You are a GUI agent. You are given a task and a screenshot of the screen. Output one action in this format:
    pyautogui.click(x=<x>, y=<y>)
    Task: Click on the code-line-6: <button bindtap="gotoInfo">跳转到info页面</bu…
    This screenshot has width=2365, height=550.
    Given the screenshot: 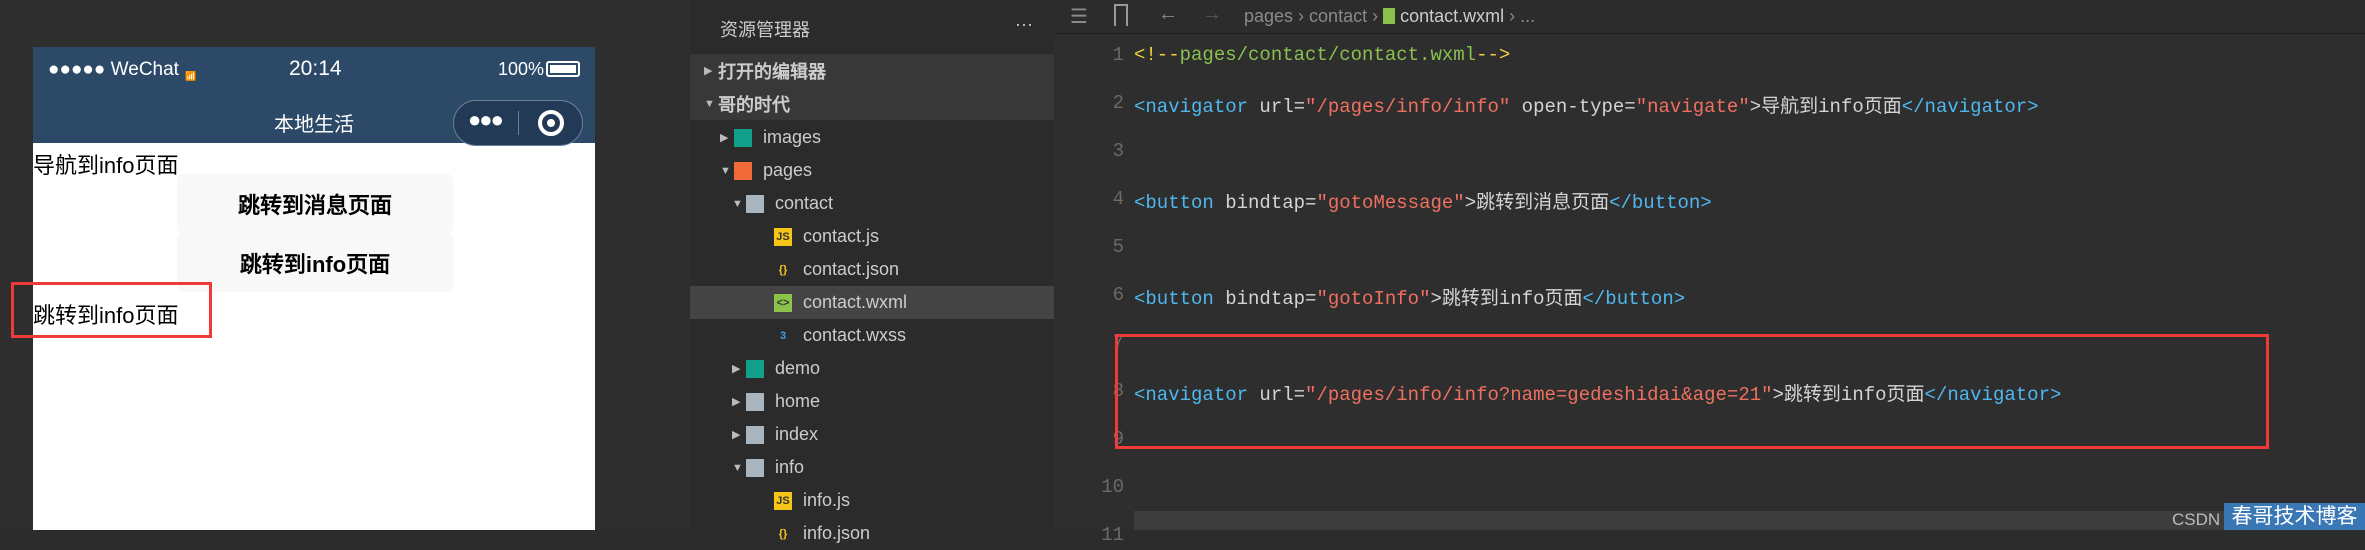 What is the action you would take?
    pyautogui.click(x=1409, y=296)
    